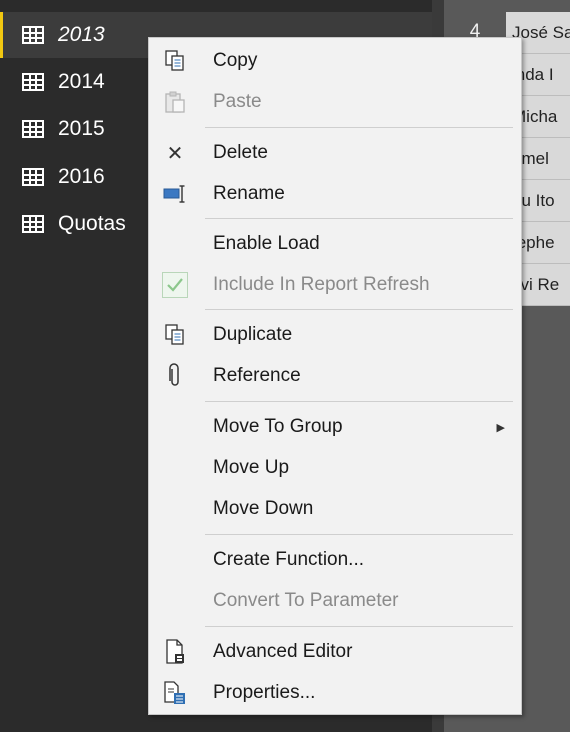  What do you see at coordinates (321, 284) in the screenshot?
I see `menu-label: Include In Report Refresh` at bounding box center [321, 284].